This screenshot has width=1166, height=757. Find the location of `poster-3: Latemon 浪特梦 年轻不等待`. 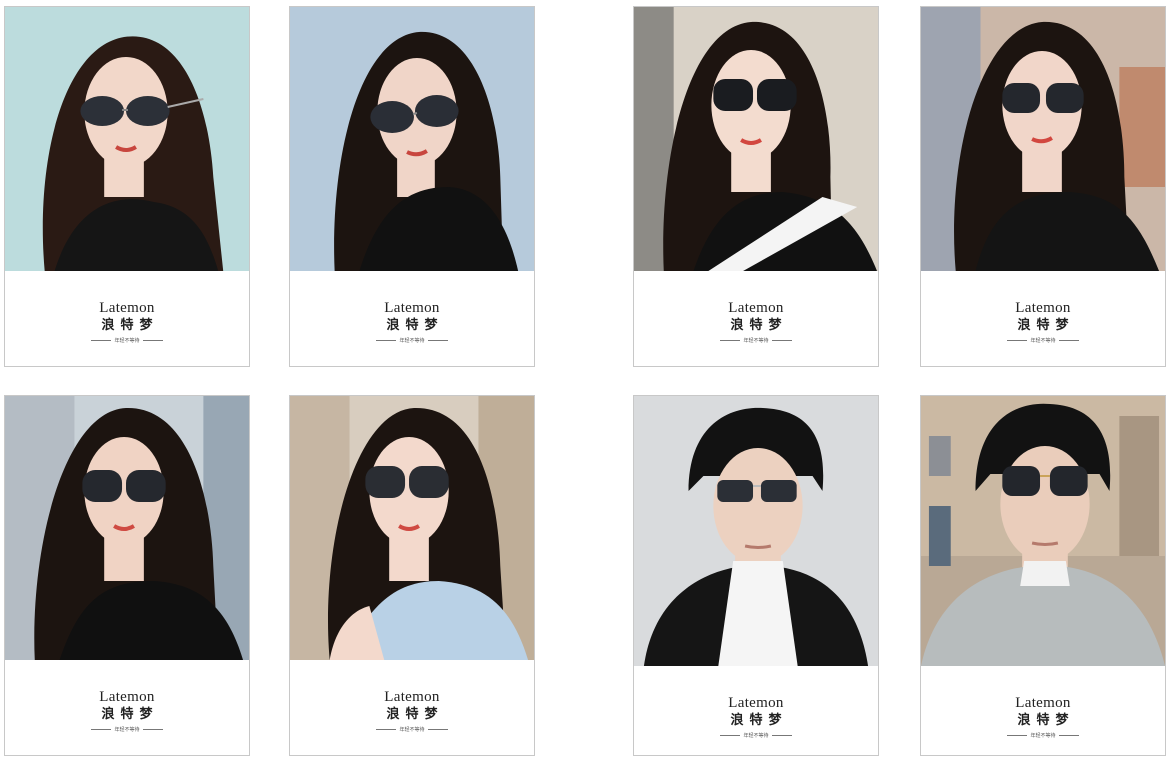

poster-3: Latemon 浪特梦 年轻不等待 is located at coordinates (756, 186).